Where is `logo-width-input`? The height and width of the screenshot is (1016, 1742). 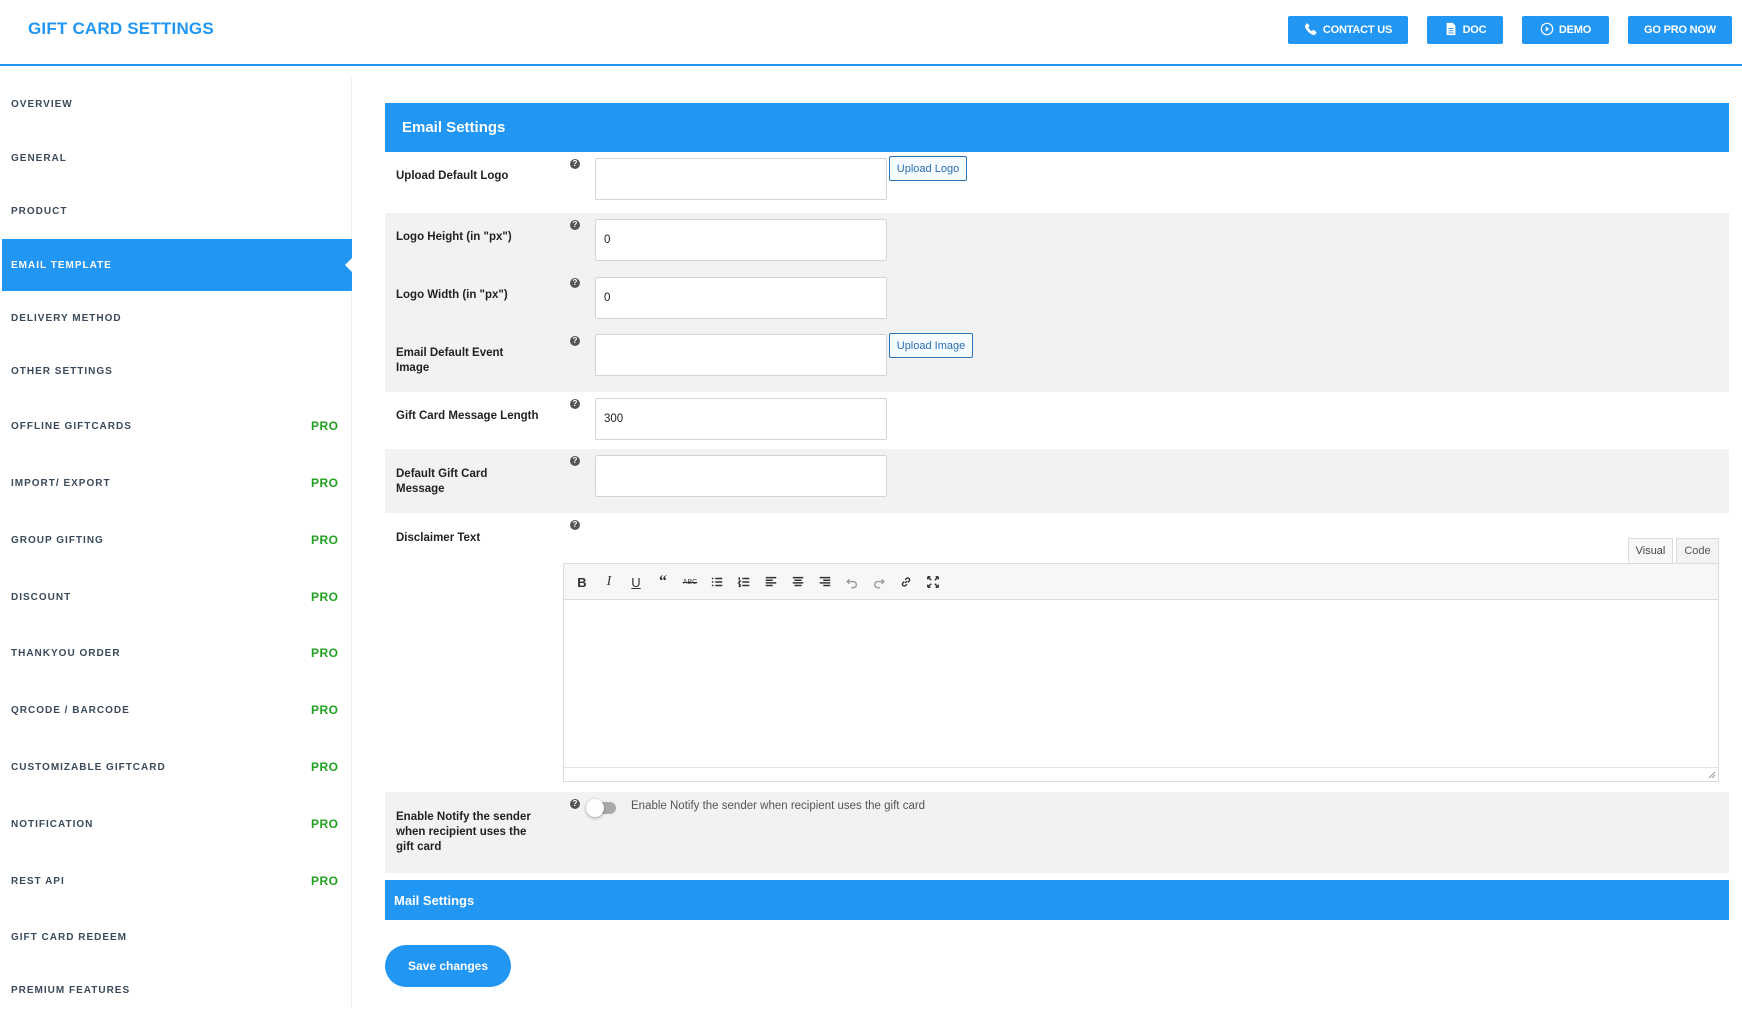
logo-width-input is located at coordinates (741, 298).